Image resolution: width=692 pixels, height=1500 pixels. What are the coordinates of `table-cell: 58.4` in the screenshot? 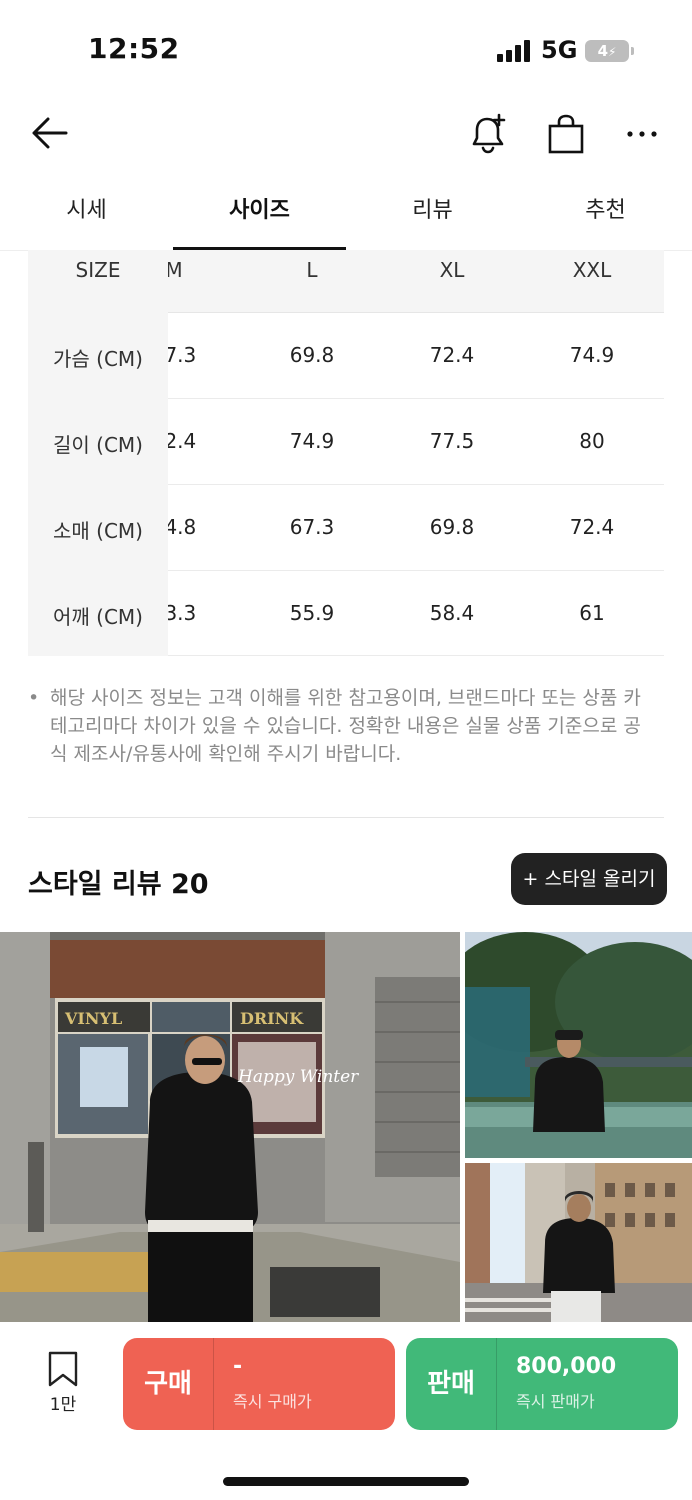 It's located at (452, 613).